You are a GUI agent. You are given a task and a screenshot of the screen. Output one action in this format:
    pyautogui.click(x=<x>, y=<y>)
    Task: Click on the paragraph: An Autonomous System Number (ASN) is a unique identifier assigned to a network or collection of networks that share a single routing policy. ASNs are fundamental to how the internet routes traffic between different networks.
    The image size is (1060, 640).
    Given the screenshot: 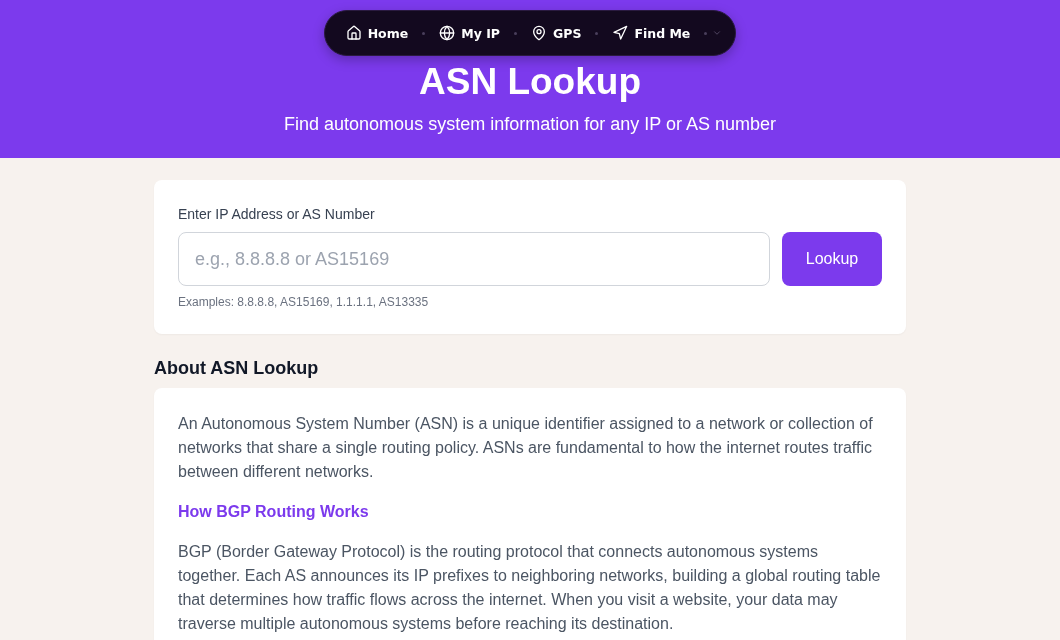 What is the action you would take?
    pyautogui.click(x=526, y=448)
    